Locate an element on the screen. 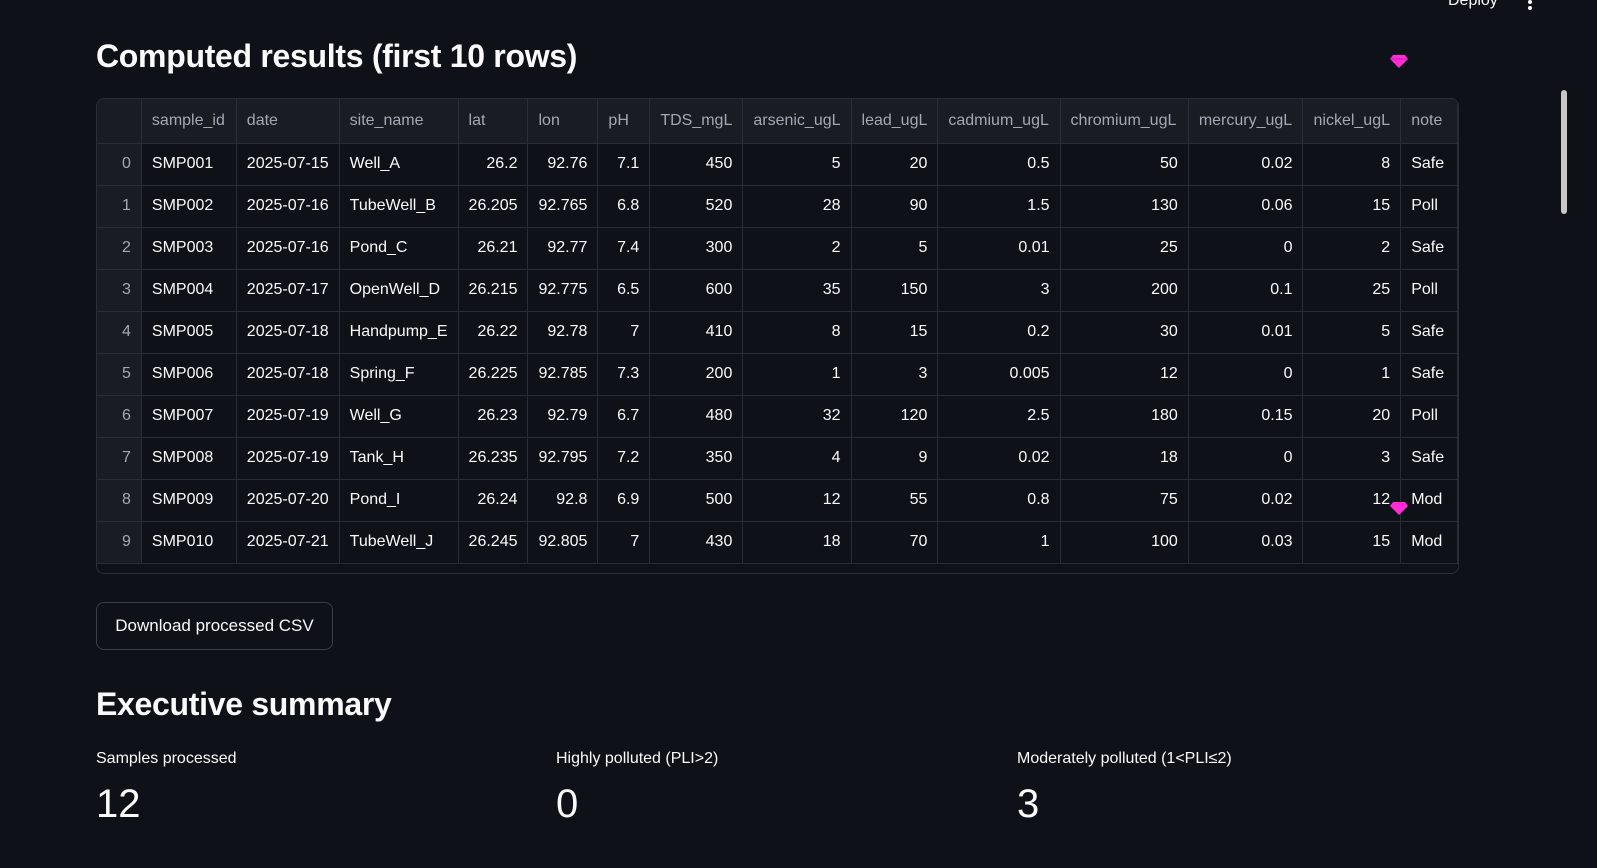  table-cell: 26.215 is located at coordinates (493, 290).